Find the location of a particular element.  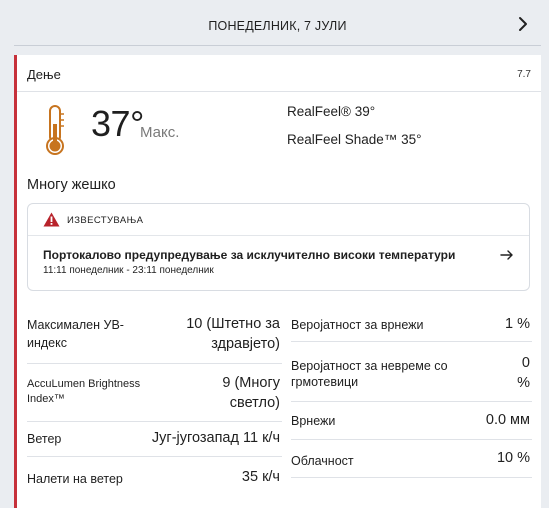

detail-value: 9 (Многу светло) is located at coordinates (251, 393).